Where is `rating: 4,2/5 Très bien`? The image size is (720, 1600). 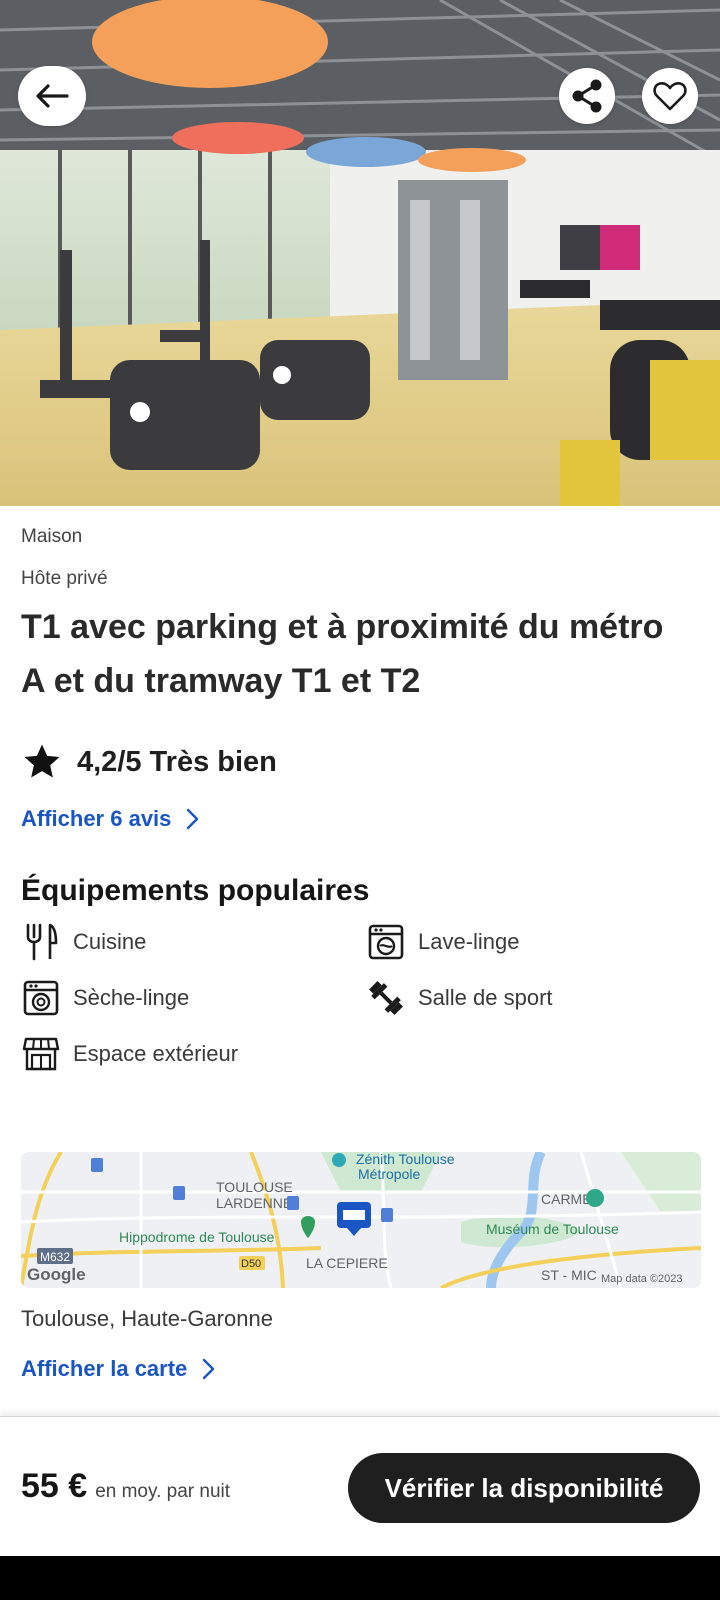 rating: 4,2/5 Très bien is located at coordinates (149, 762).